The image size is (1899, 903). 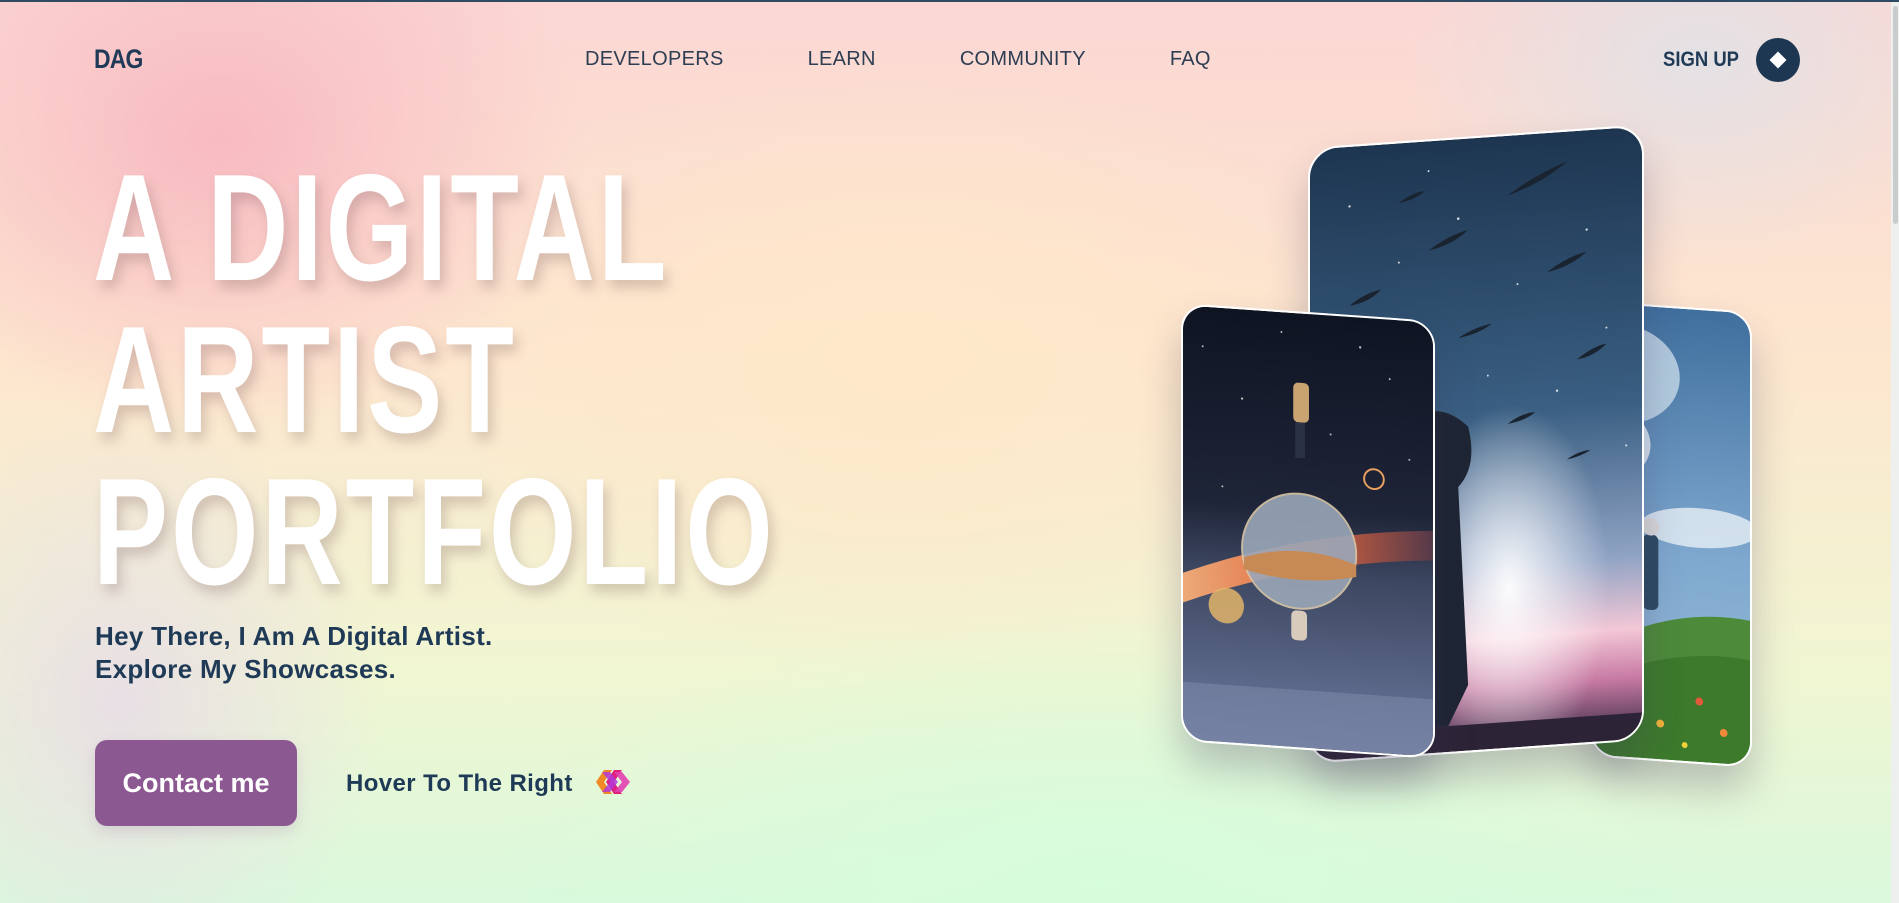 I want to click on diamond-icon, so click(x=1778, y=60).